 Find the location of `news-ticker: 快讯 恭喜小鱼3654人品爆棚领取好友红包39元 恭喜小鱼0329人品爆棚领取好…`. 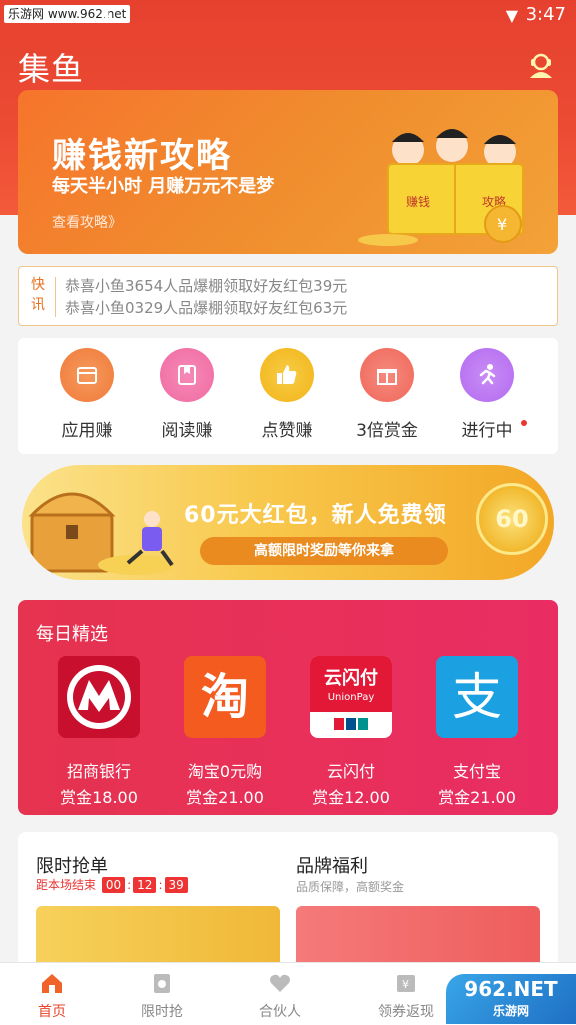

news-ticker: 快讯 恭喜小鱼3654人品爆棚领取好友红包39元 恭喜小鱼0329人品爆棚领取好… is located at coordinates (288, 296).